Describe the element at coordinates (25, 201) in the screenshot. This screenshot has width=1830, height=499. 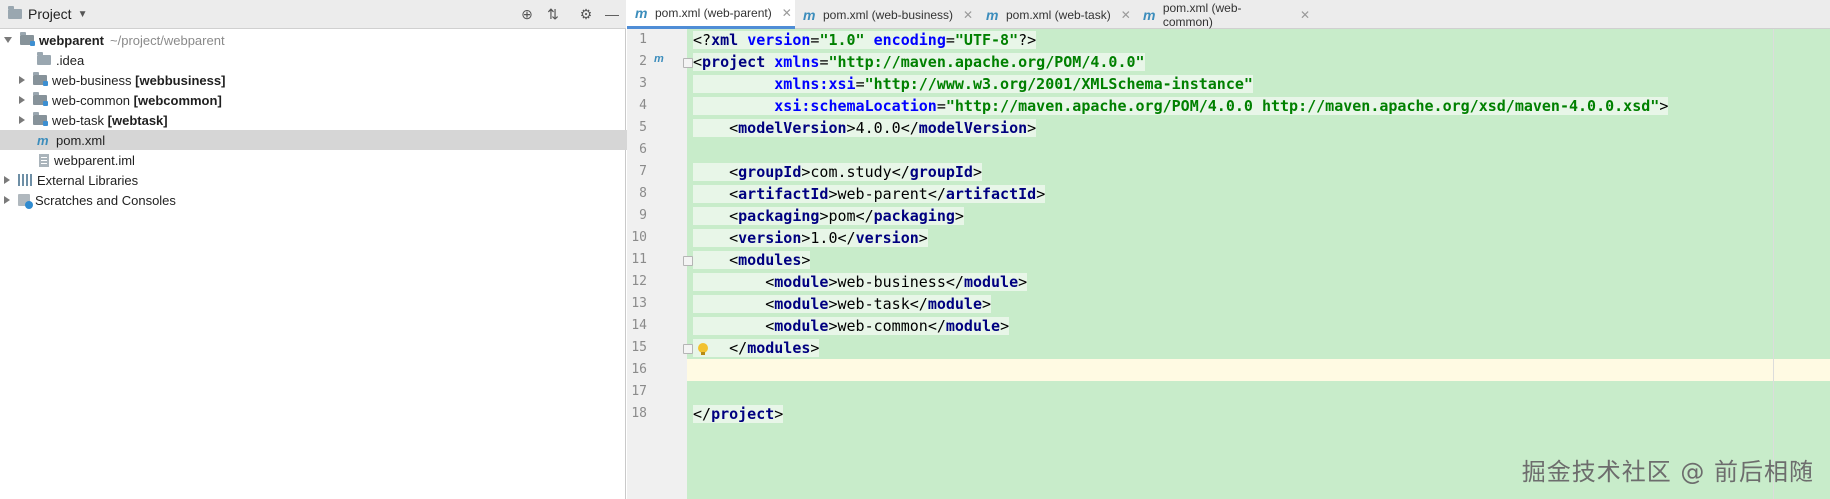
I see `scratches-icon` at that location.